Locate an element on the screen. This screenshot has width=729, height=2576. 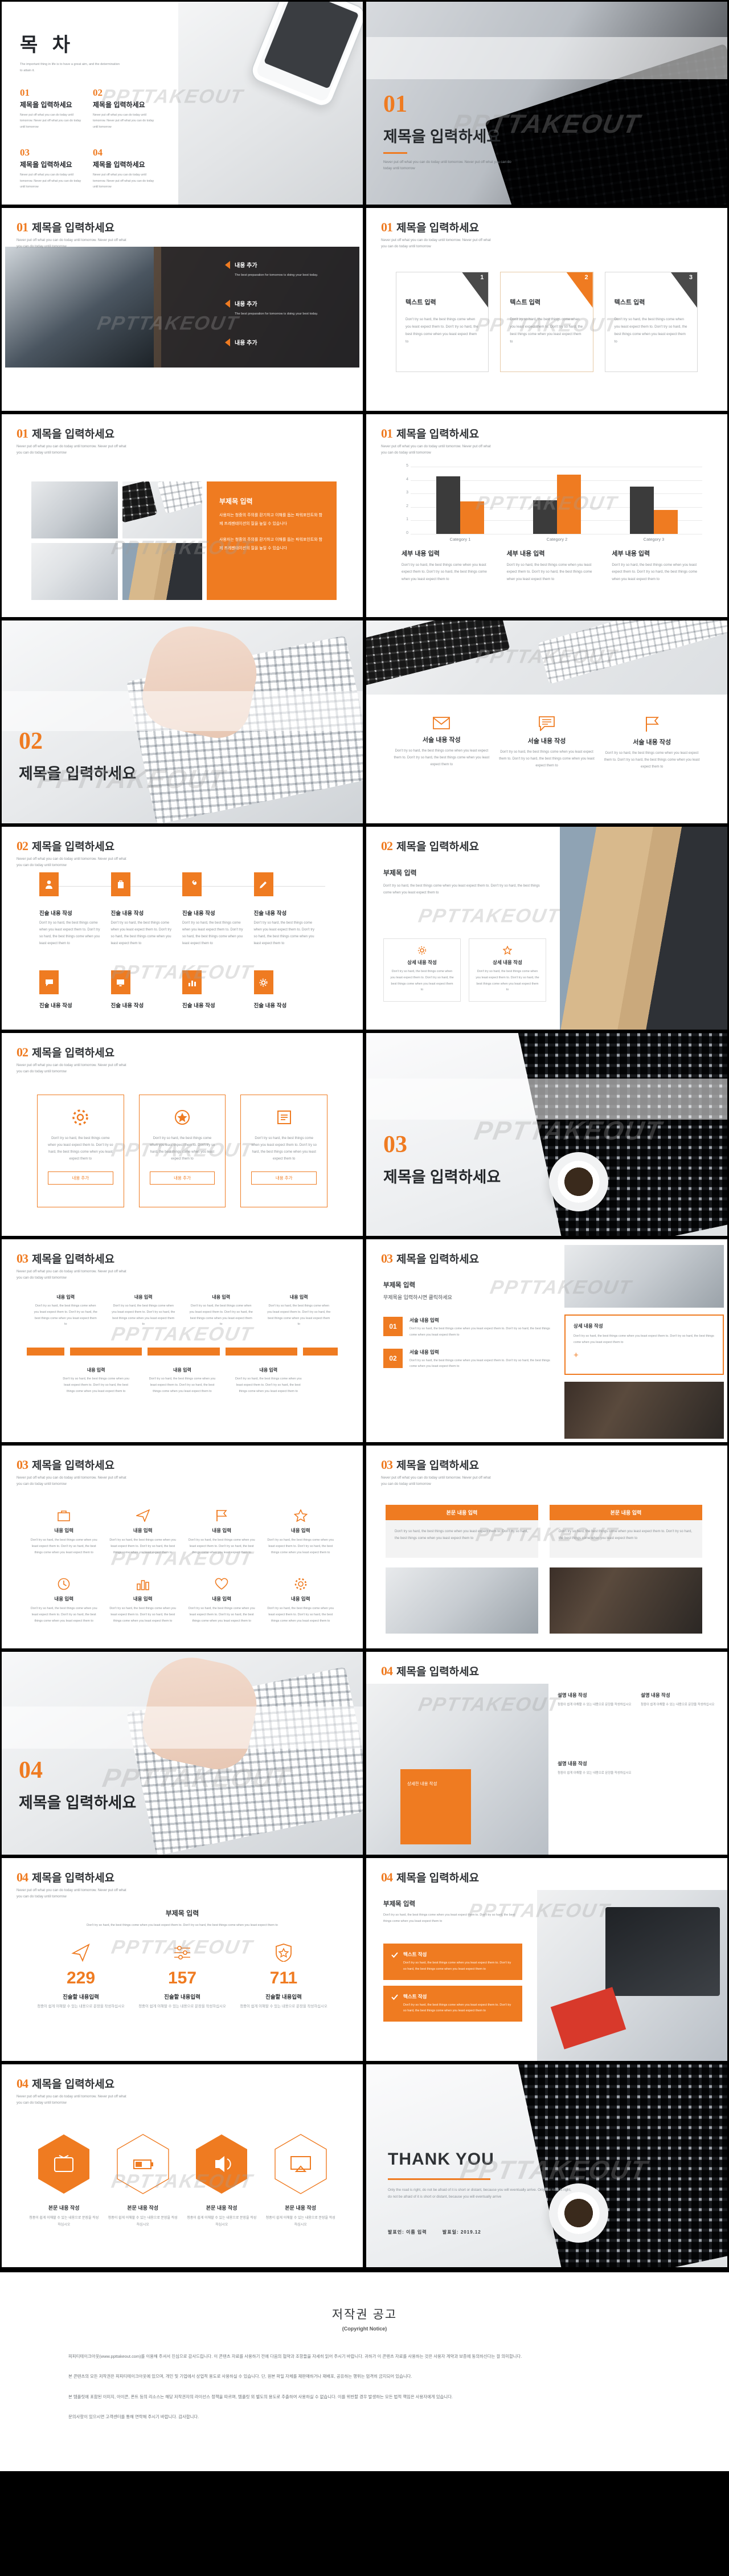
slide-section-04: PPTTAKEOUT 04 제목을 입력하세요 is located at coordinates (183, 1754).